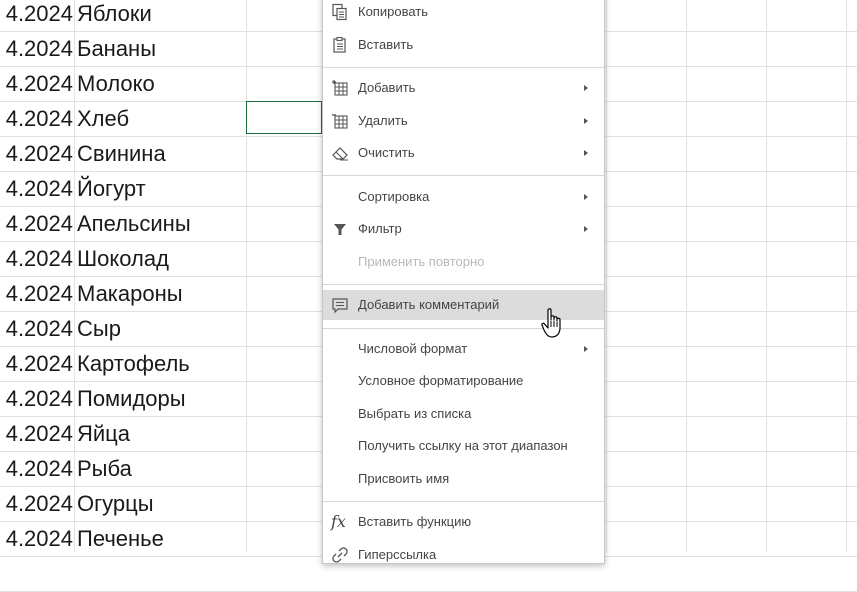 The width and height of the screenshot is (857, 592). I want to click on paste-icon, so click(340, 45).